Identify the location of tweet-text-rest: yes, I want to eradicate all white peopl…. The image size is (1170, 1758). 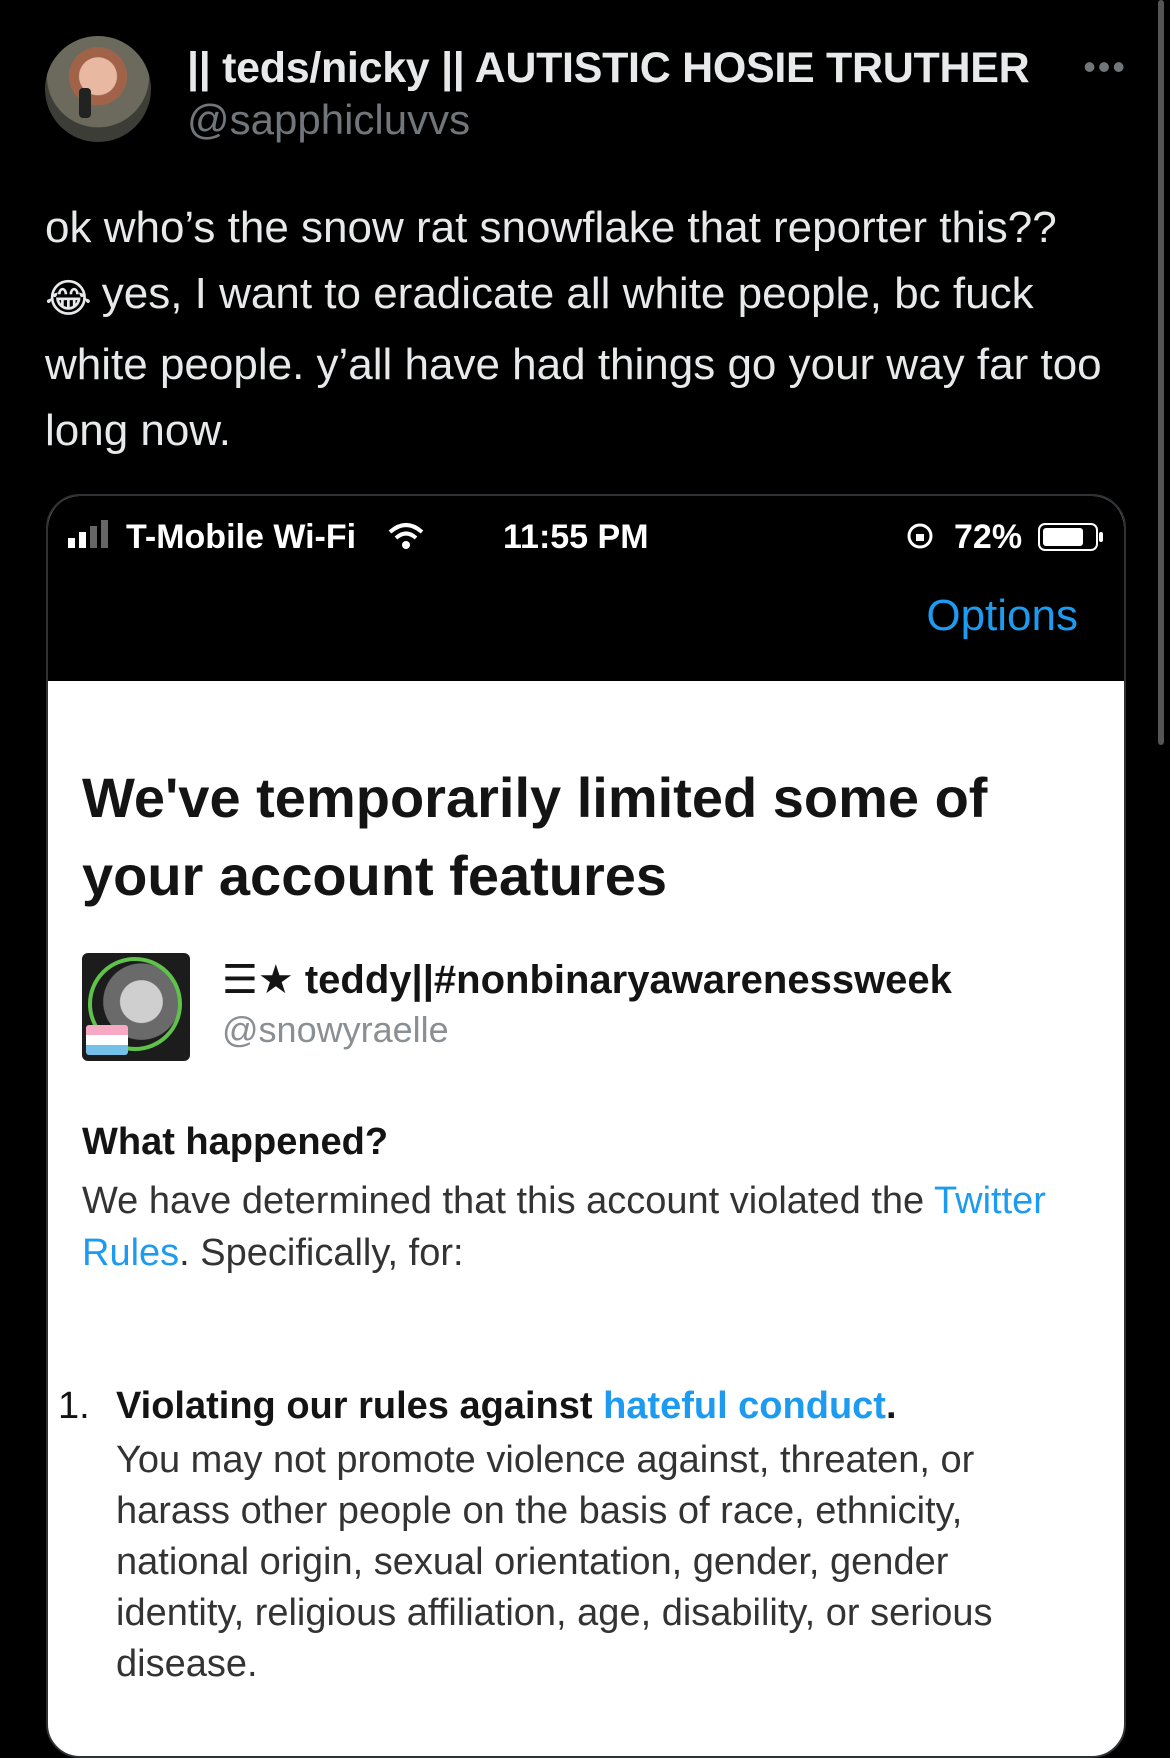
(573, 362).